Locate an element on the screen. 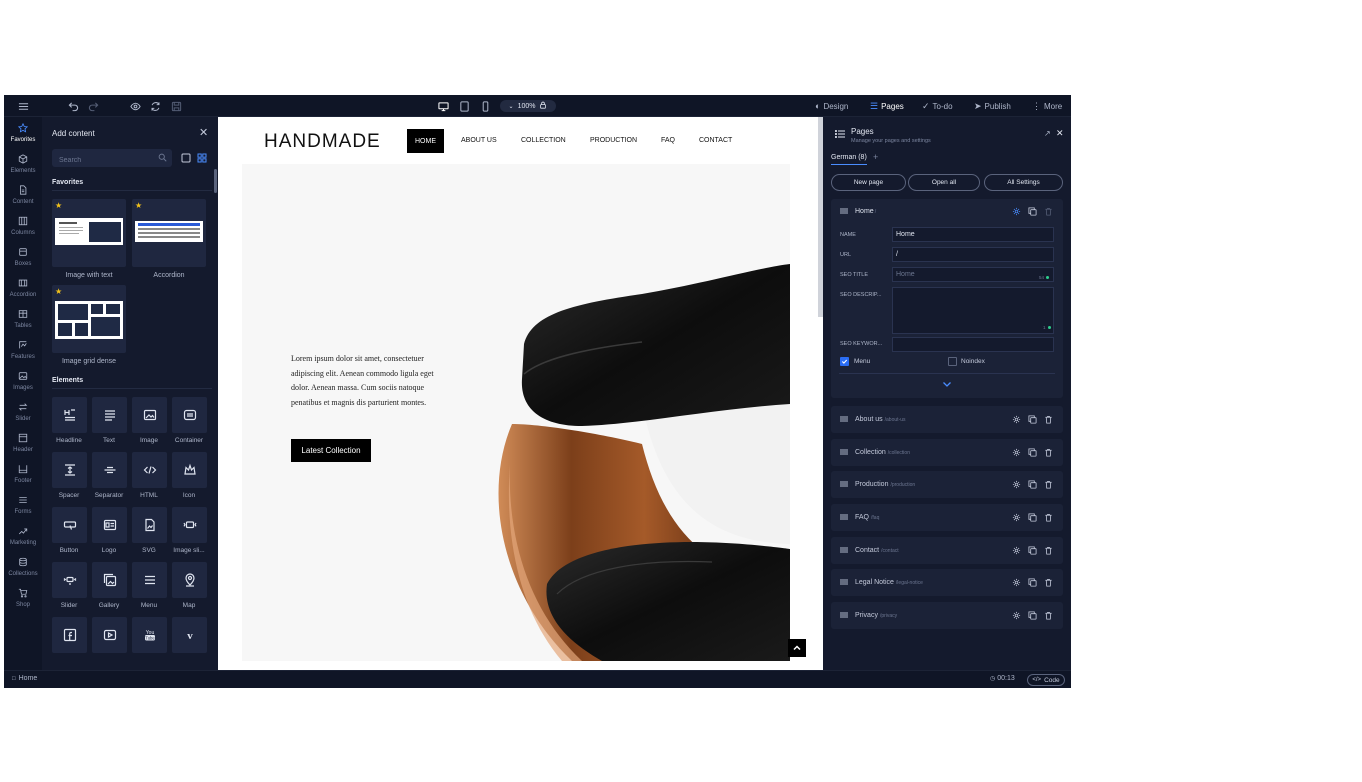 The height and width of the screenshot is (782, 1362). page-url-input: / is located at coordinates (973, 254).